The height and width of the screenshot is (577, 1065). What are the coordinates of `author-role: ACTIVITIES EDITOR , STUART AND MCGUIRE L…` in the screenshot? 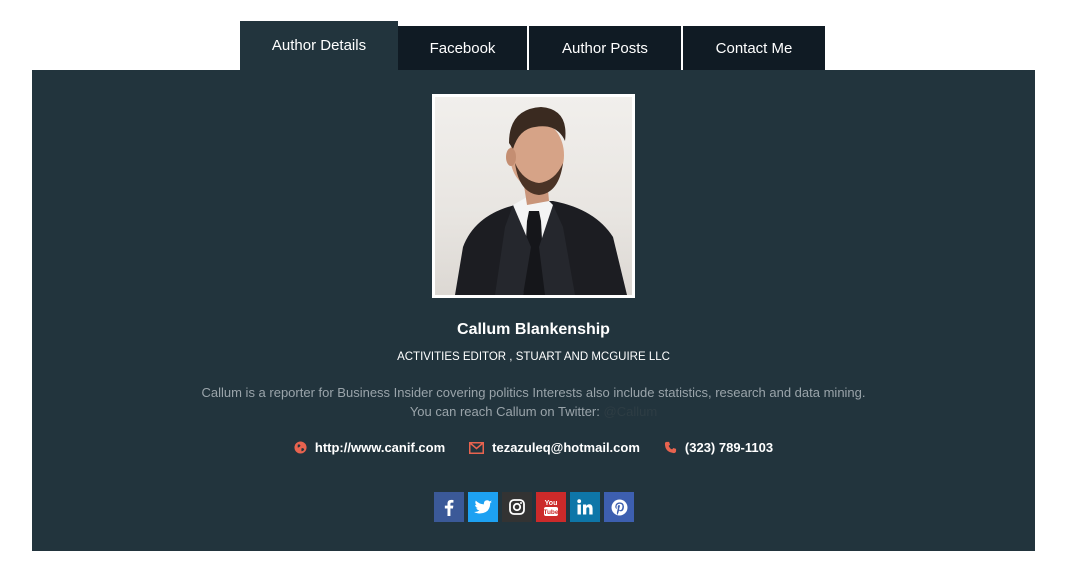 It's located at (533, 357).